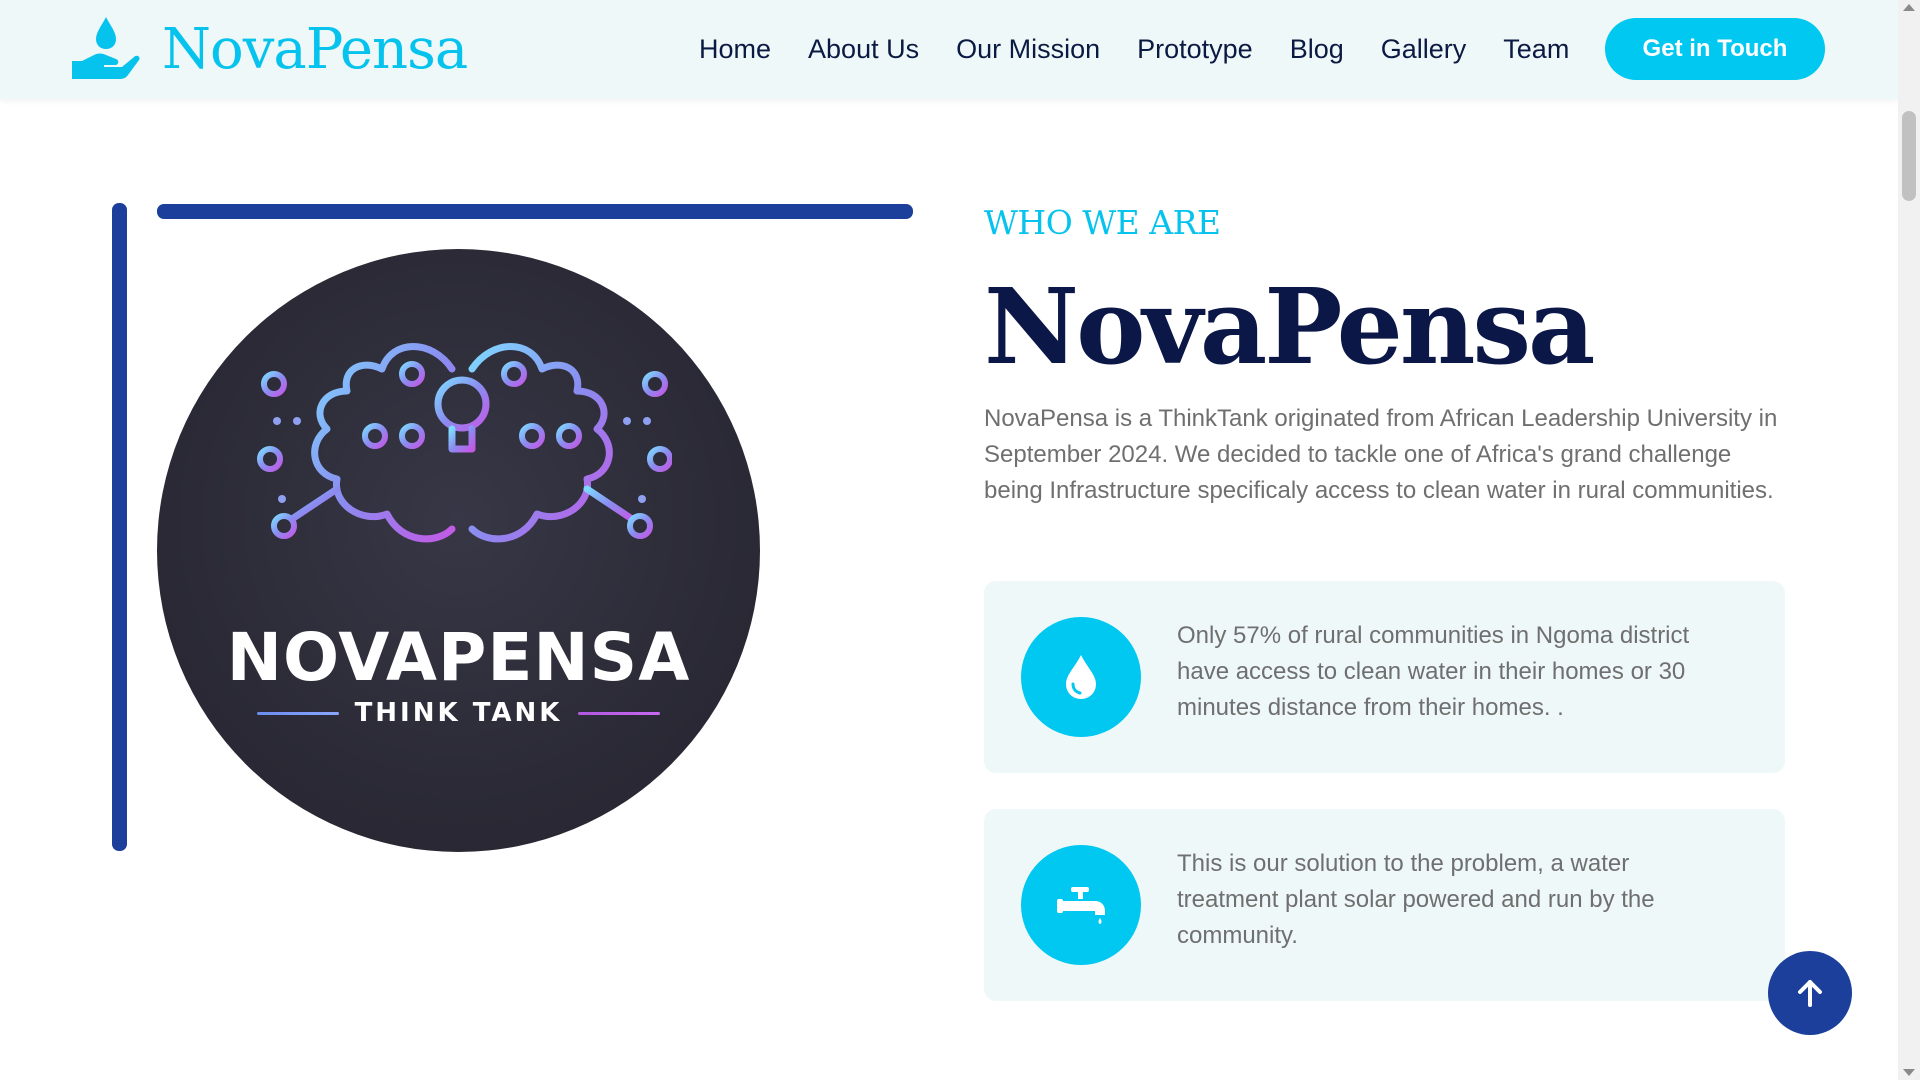  I want to click on nav-blog: Blog, so click(1317, 49).